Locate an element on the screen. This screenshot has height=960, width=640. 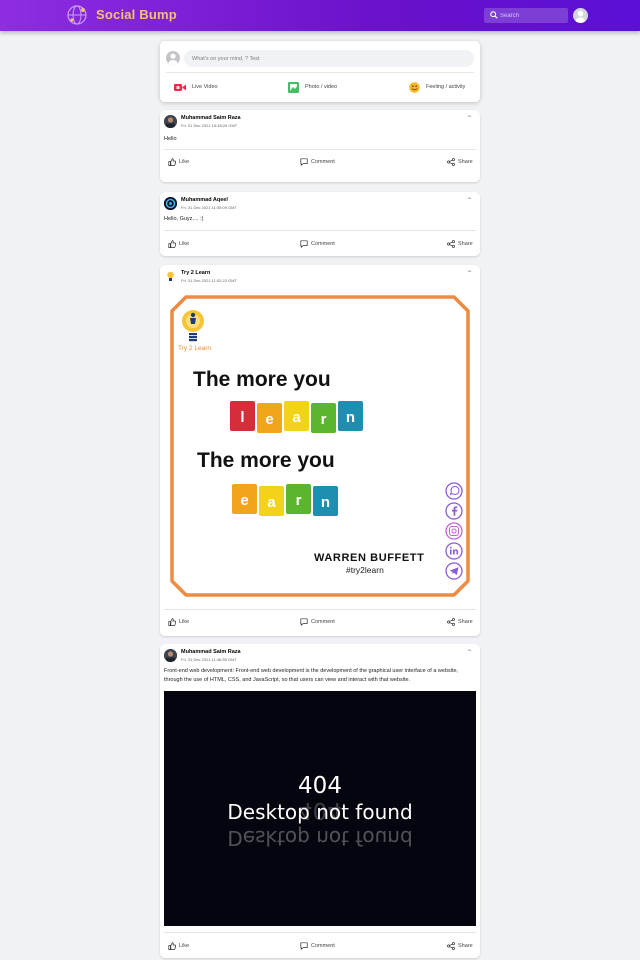
photo-video-button: Photo / video is located at coordinates (312, 87).